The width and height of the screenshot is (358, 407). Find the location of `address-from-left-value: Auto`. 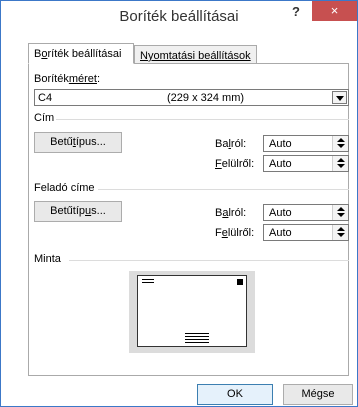

address-from-left-value: Auto is located at coordinates (280, 144).